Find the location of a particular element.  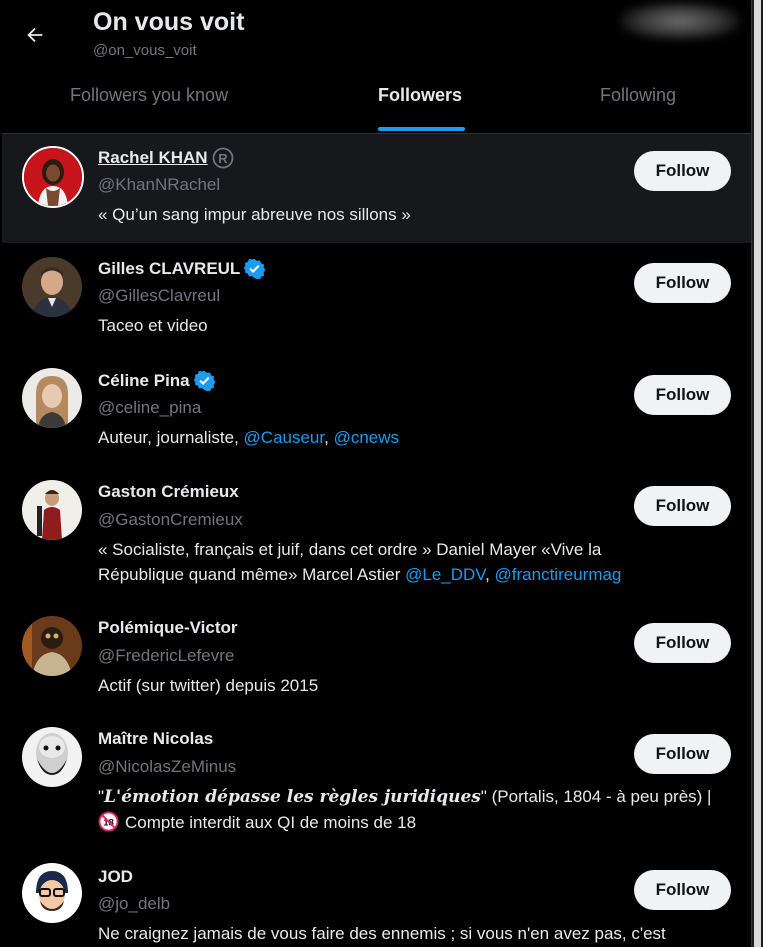

user-name: Gaston Crémieux is located at coordinates (168, 492).